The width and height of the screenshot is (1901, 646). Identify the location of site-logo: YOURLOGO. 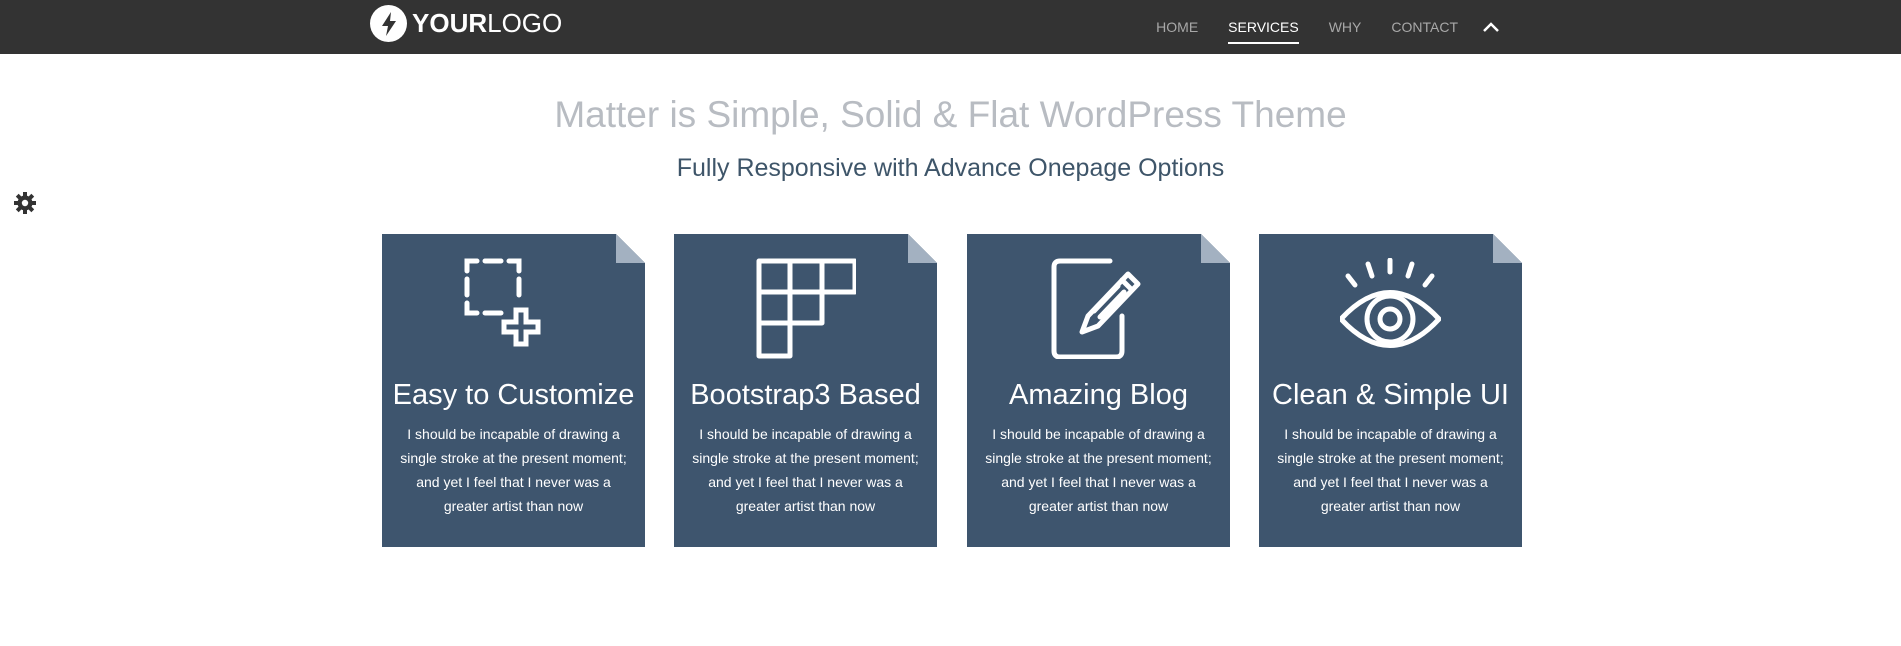
(466, 23).